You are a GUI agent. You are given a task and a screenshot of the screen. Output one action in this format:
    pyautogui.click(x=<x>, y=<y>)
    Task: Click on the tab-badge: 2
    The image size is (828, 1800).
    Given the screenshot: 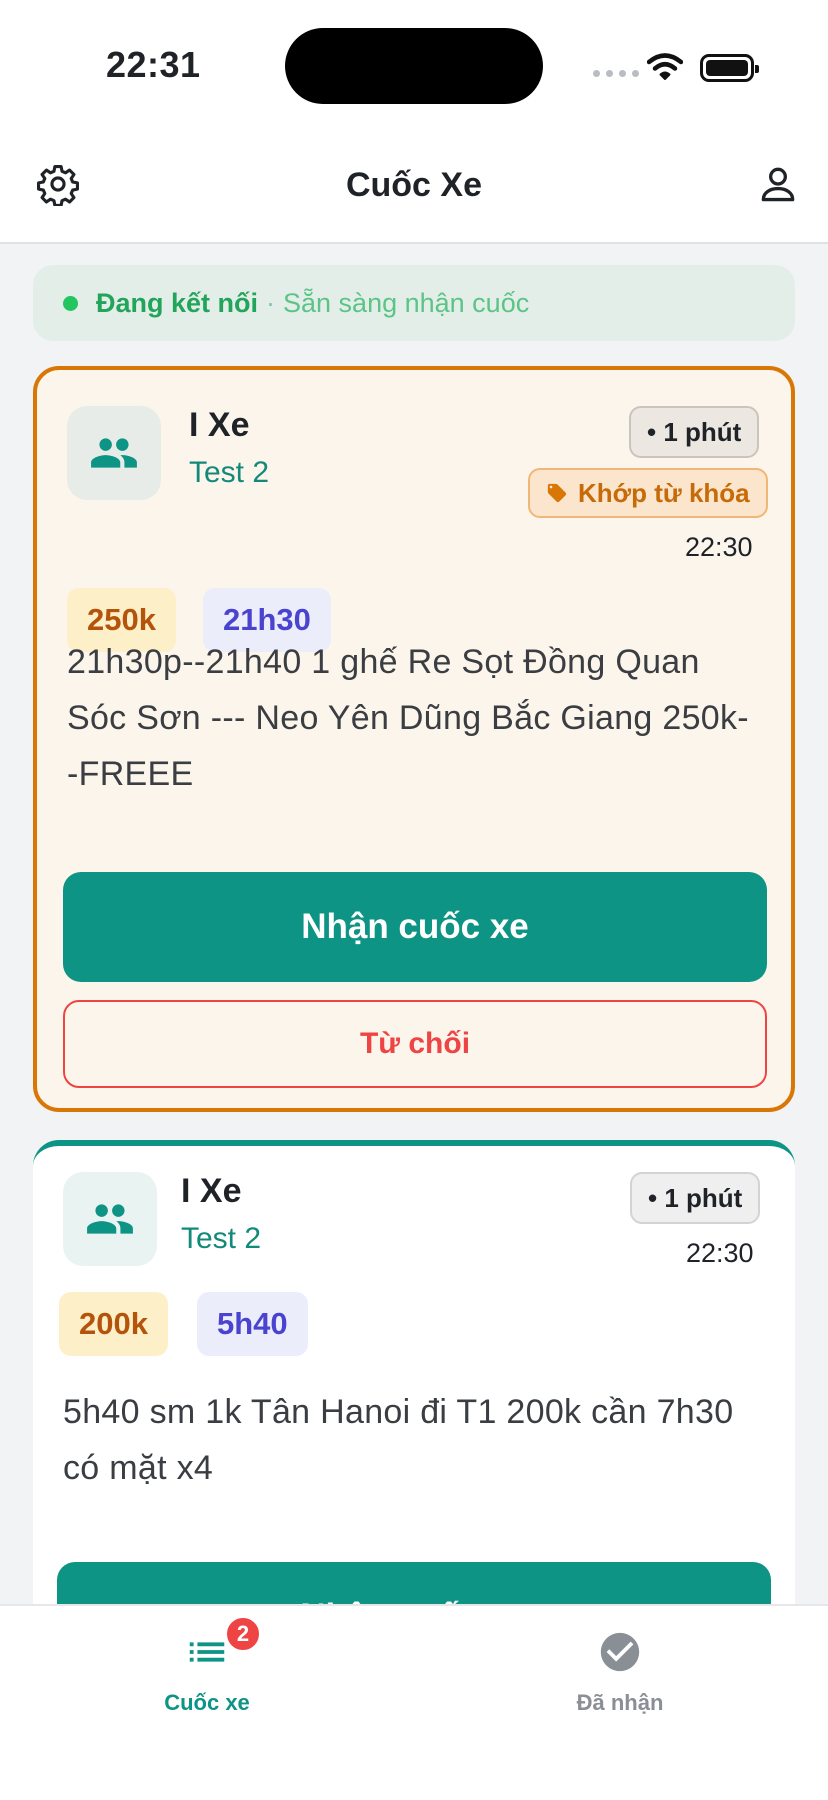 What is the action you would take?
    pyautogui.click(x=243, y=1634)
    